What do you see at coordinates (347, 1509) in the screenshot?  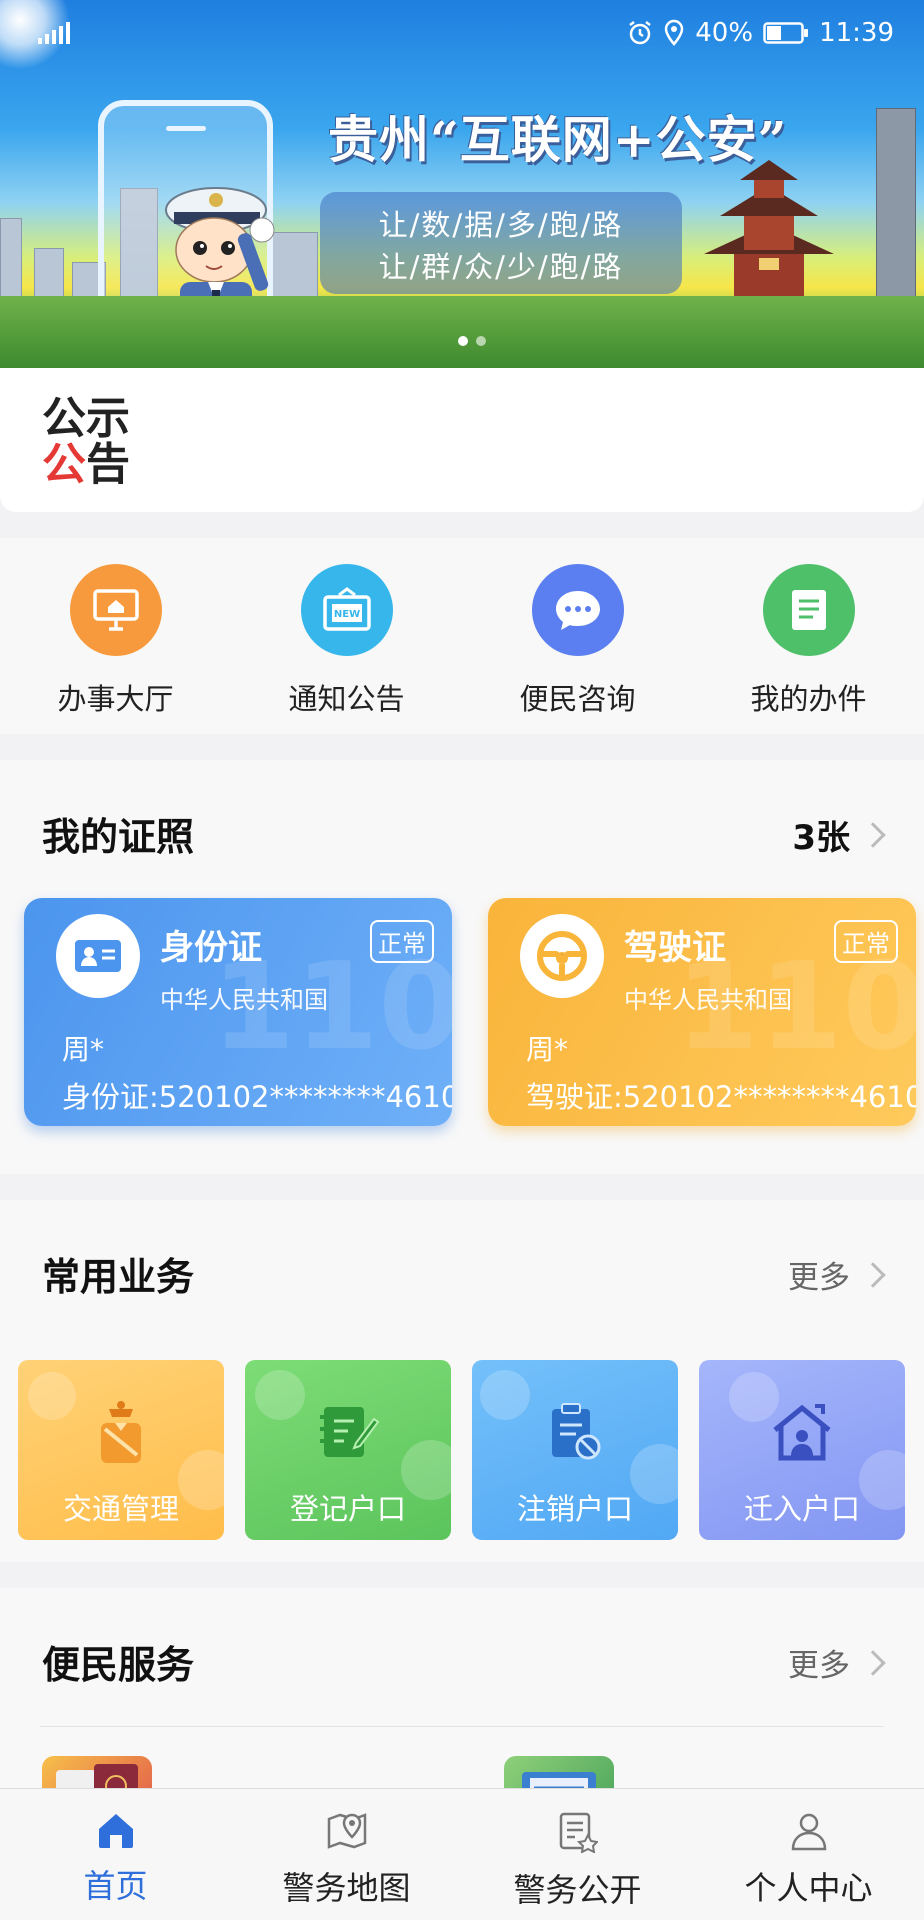 I see `tile-label: 登记户口` at bounding box center [347, 1509].